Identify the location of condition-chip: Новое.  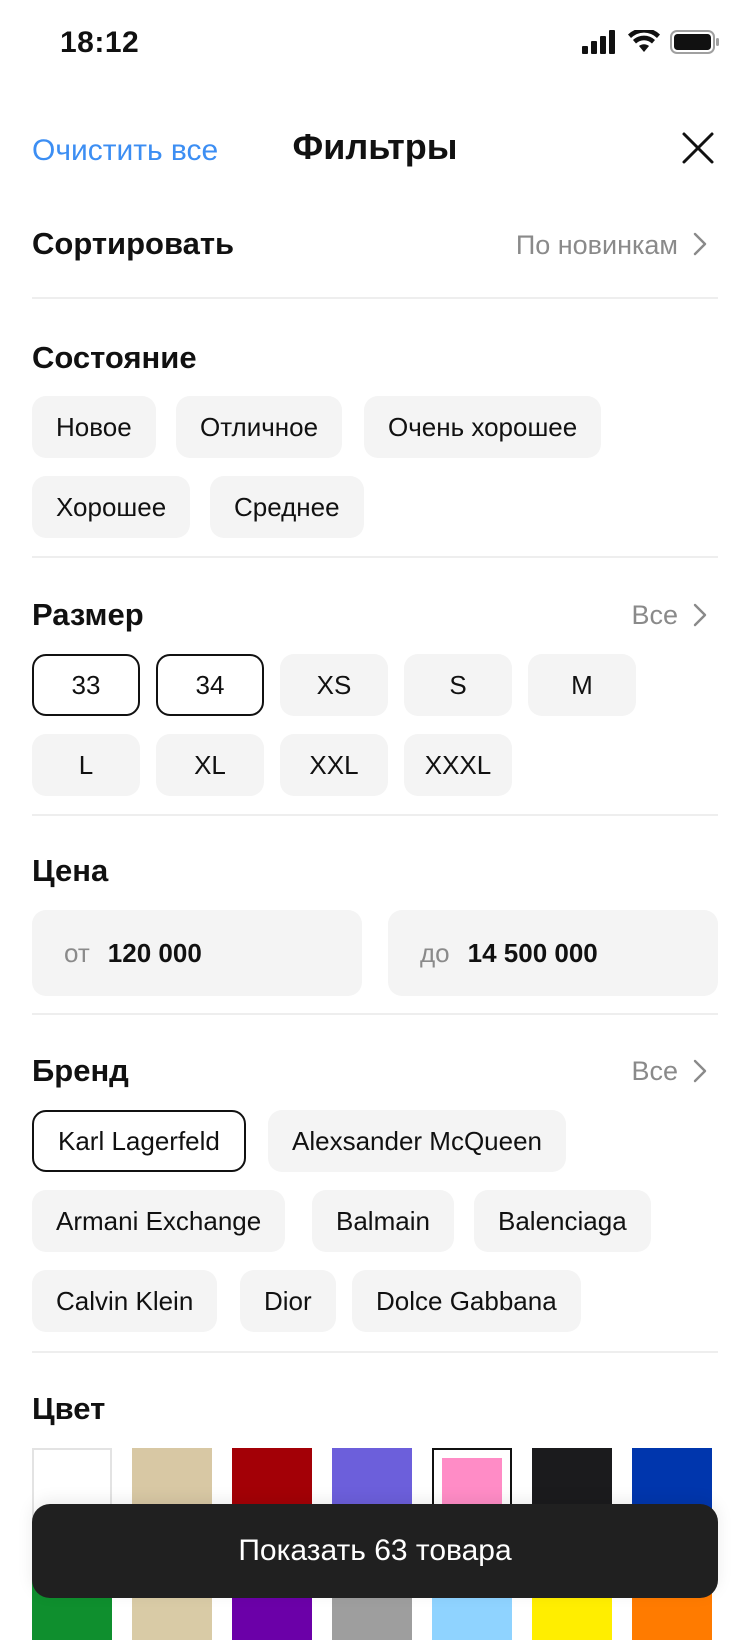
(94, 427).